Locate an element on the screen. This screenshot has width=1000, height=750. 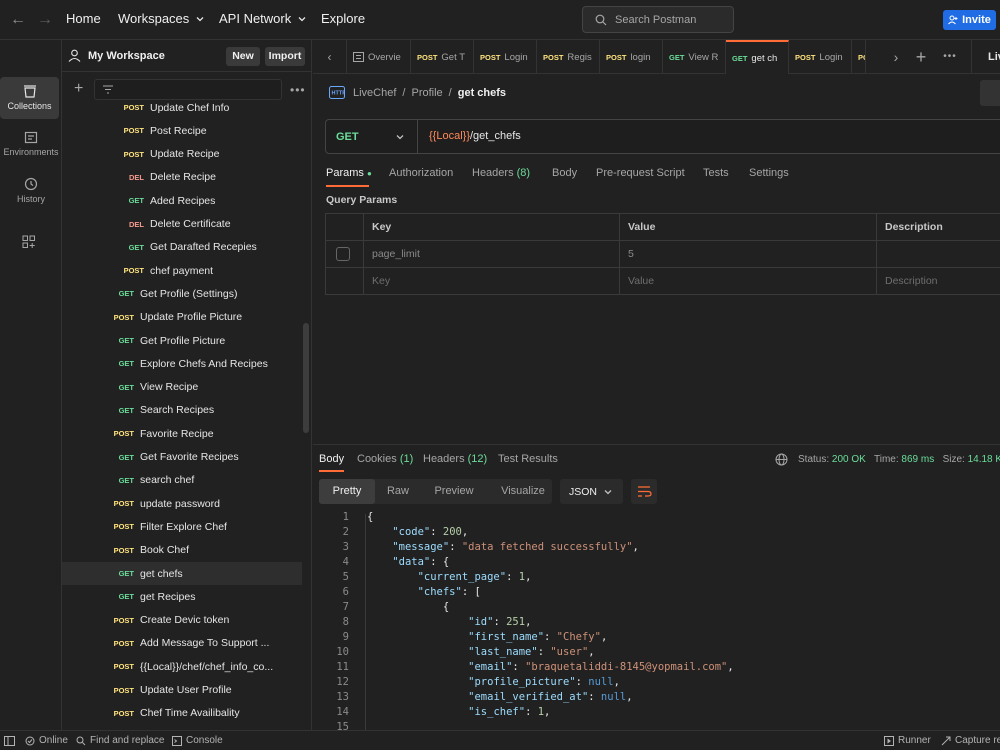
tree-item: GET get Recipes is located at coordinates (182, 596).